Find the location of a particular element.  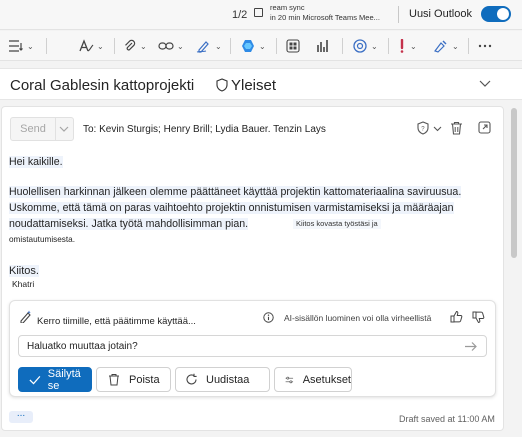

greeting-text: Hei kaikille. is located at coordinates (36, 162).